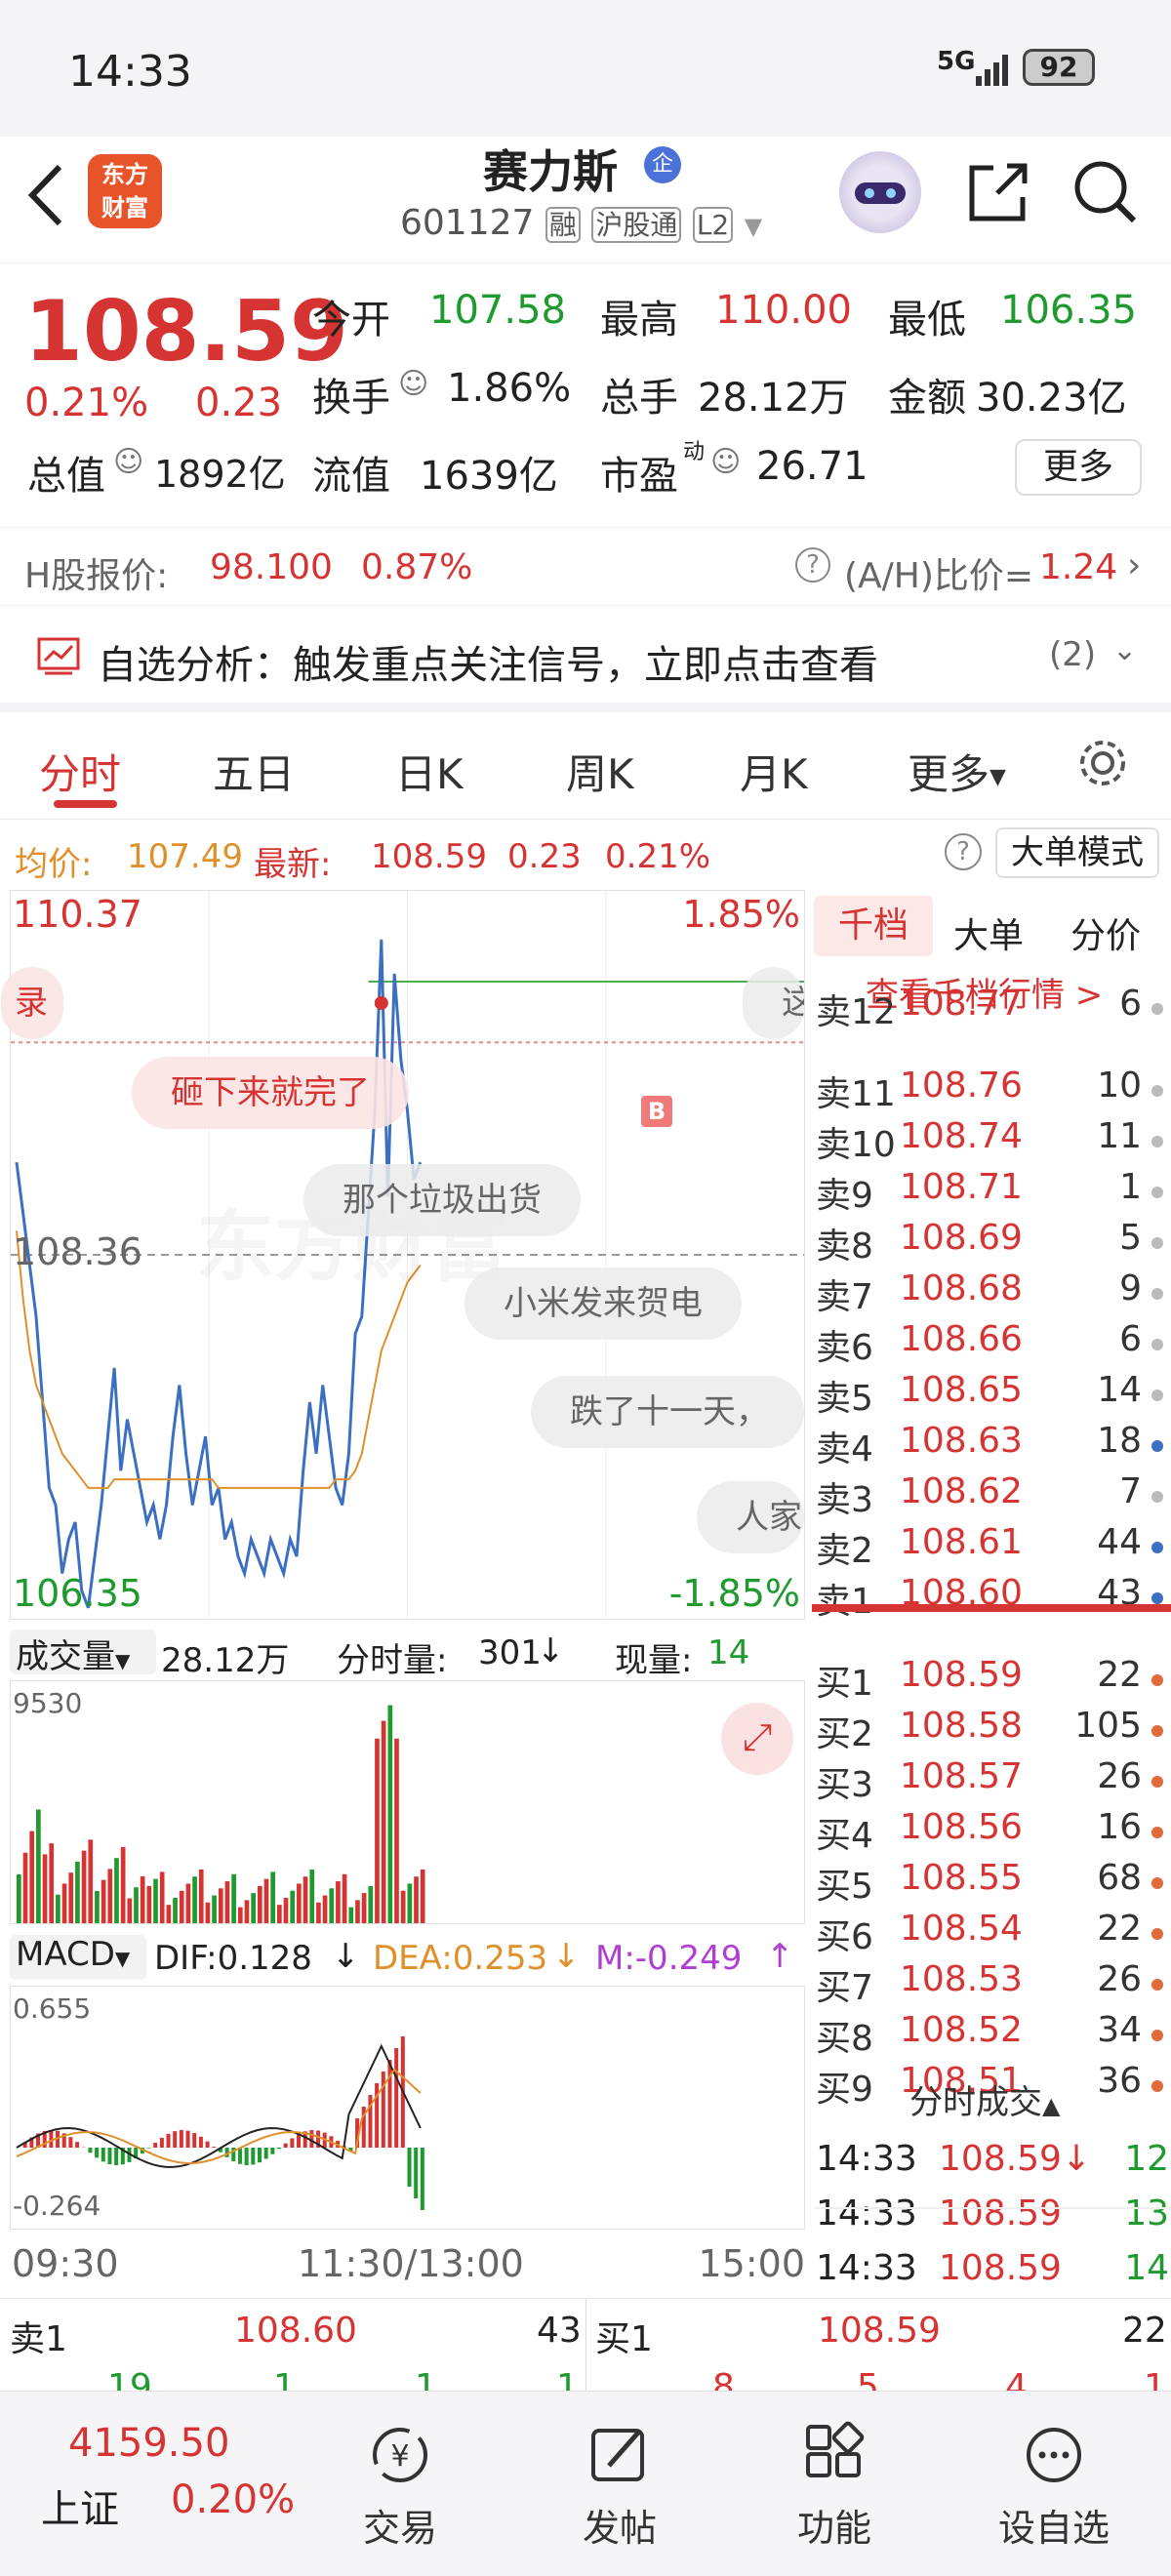  I want to click on ask-row: 卖1 108.60 43, so click(991, 1598).